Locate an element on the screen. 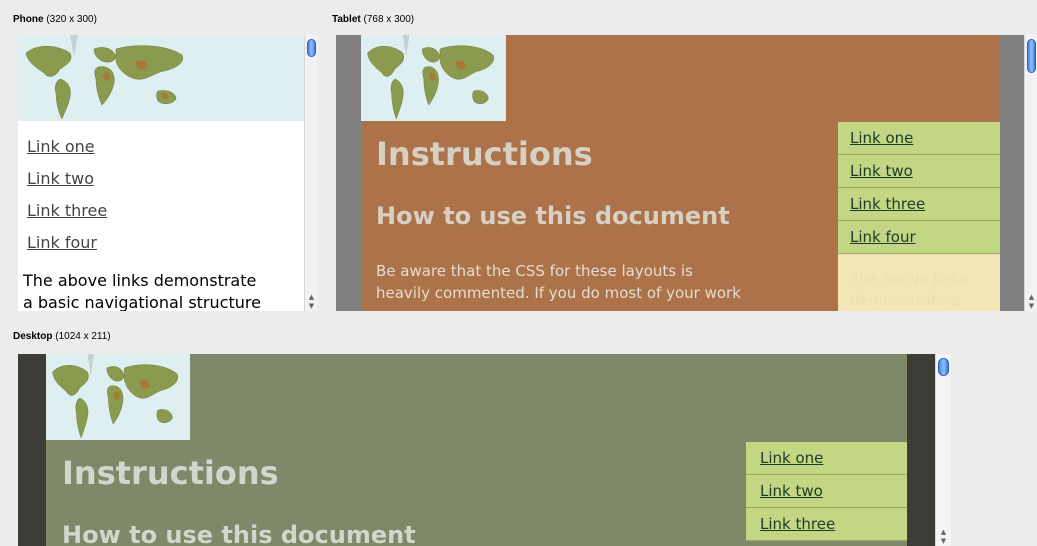  phone-nav-item-link-three: Link three is located at coordinates (67, 211).